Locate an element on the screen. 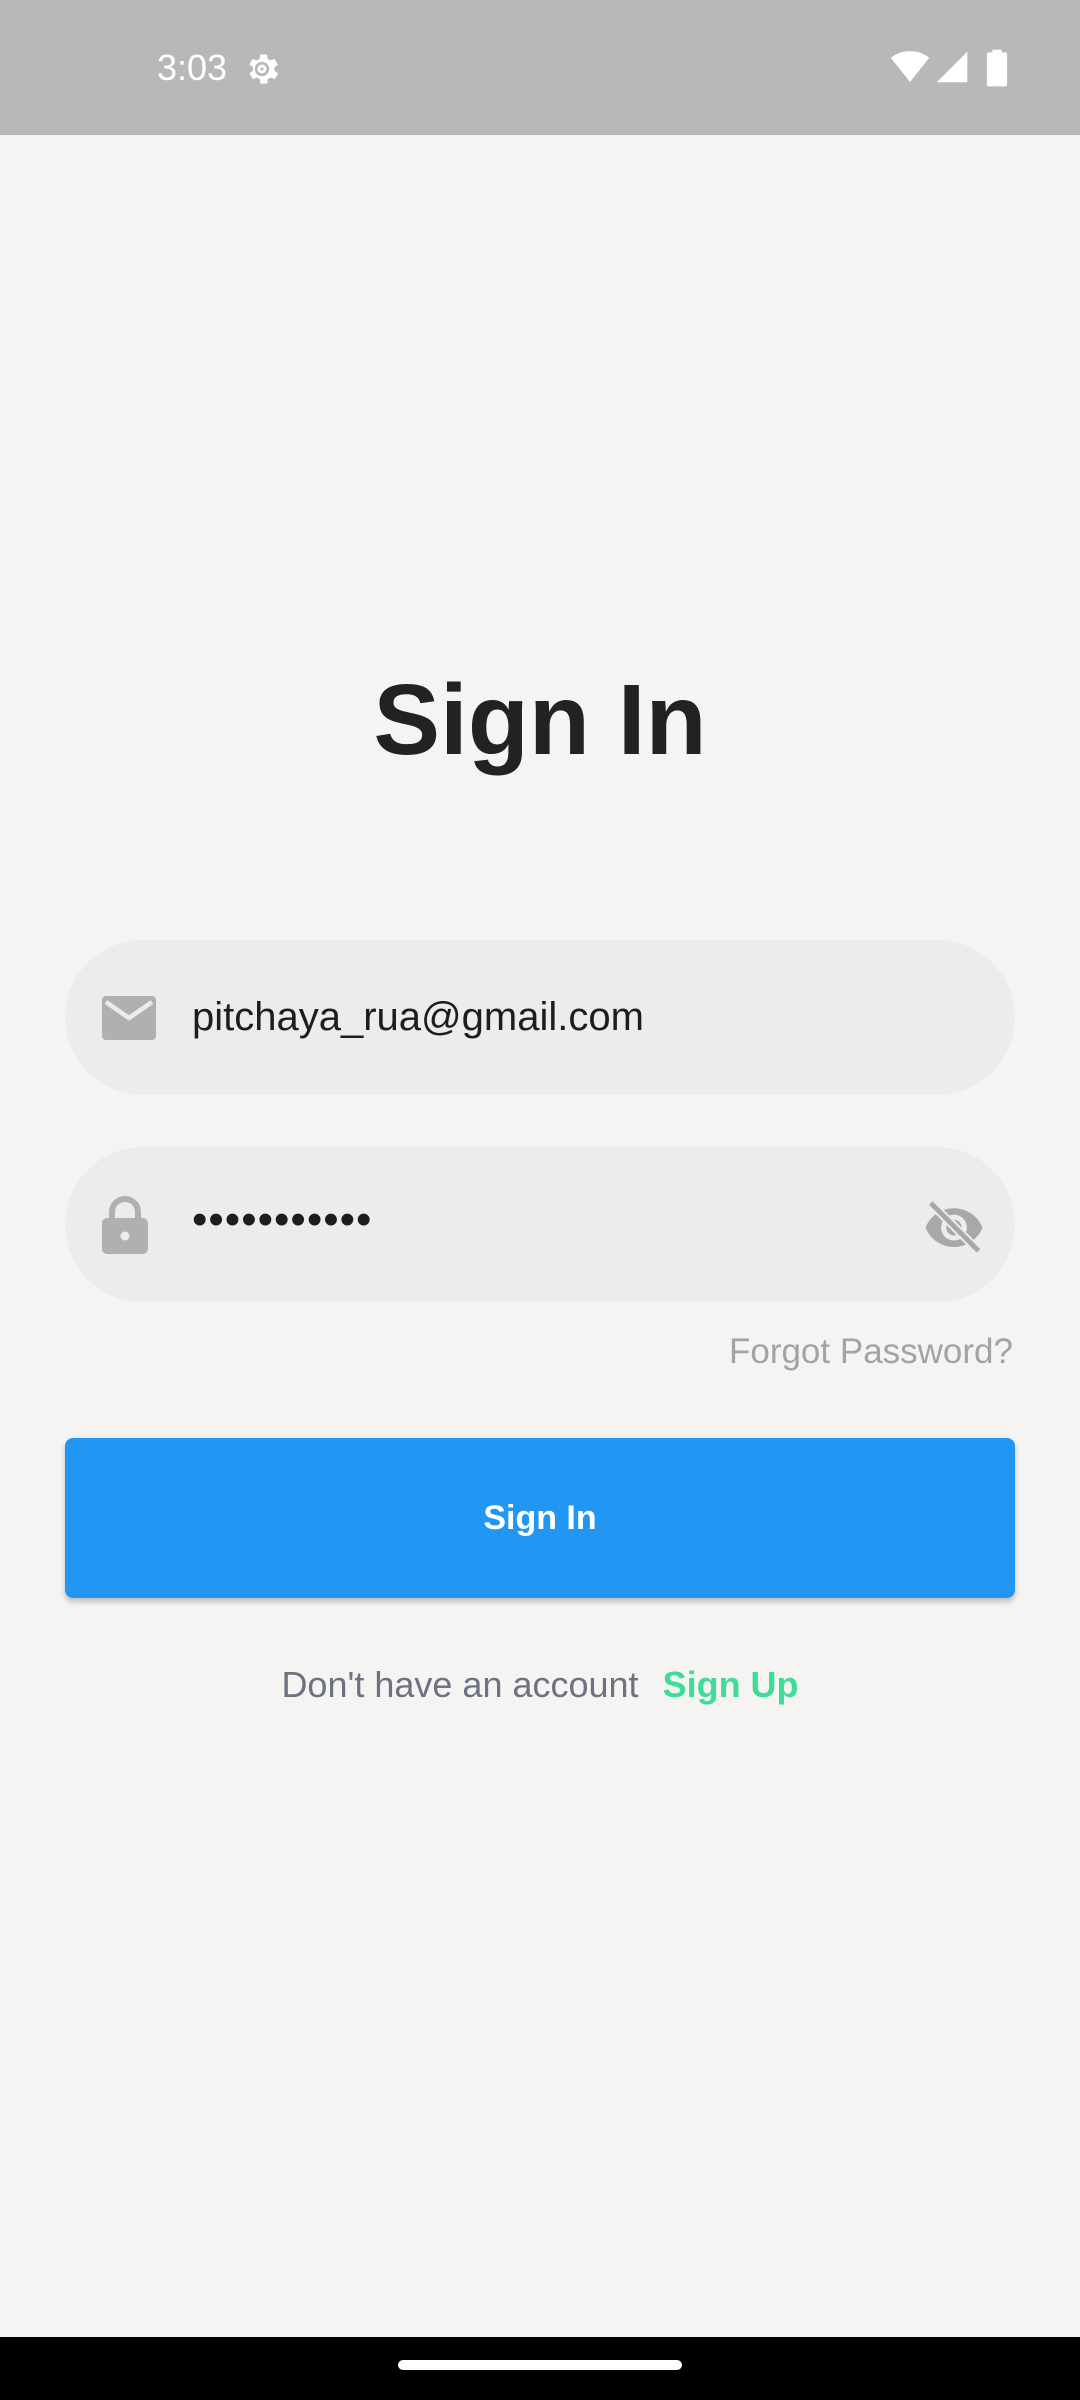  lock-icon is located at coordinates (125, 1224).